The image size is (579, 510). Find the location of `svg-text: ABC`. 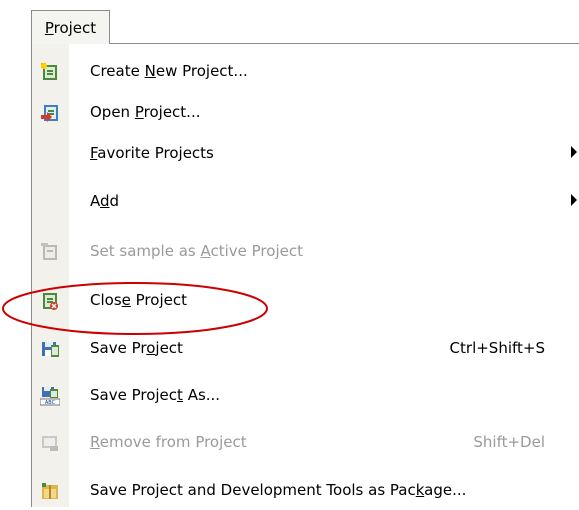

svg-text: ABC is located at coordinates (50, 403).